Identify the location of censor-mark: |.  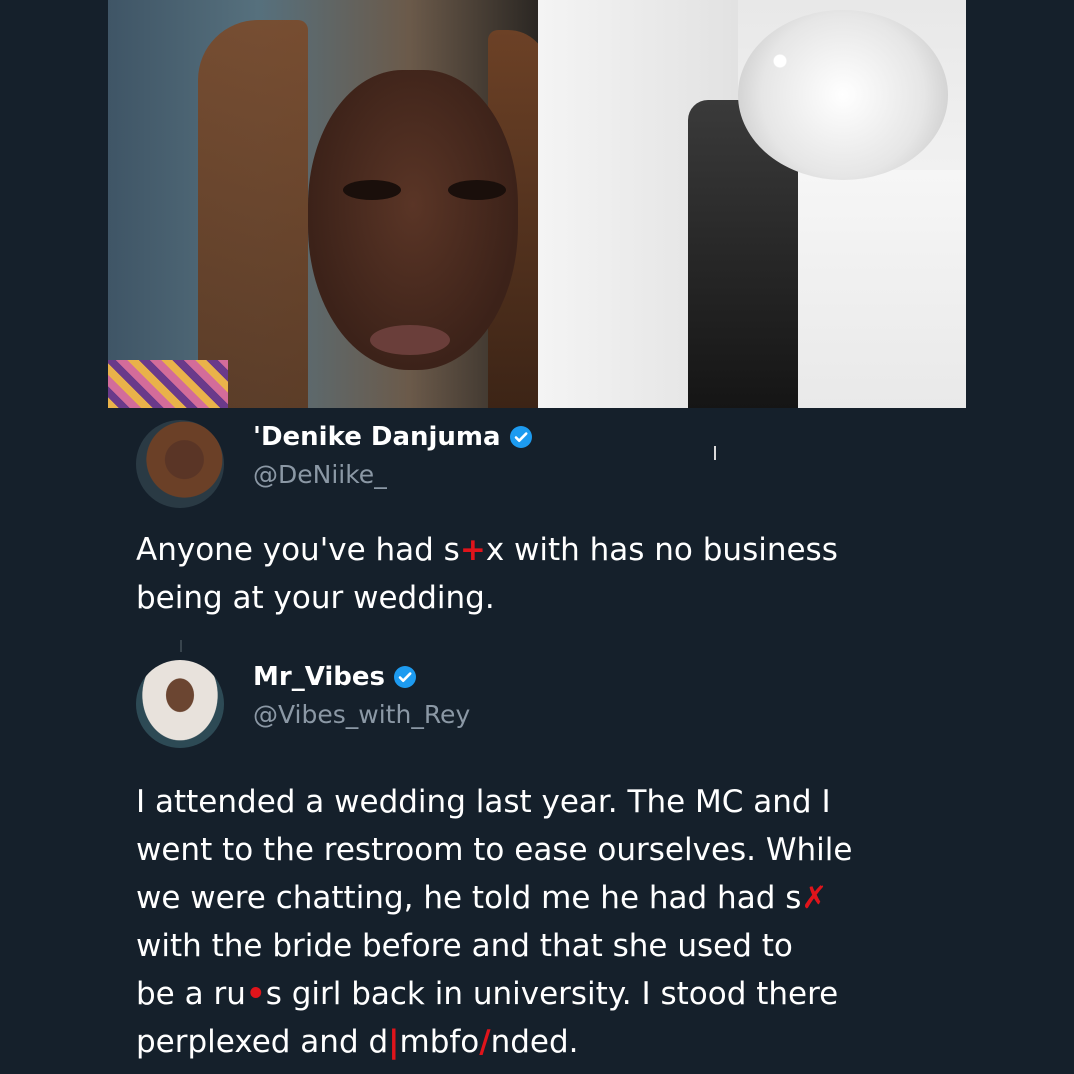
(394, 1042).